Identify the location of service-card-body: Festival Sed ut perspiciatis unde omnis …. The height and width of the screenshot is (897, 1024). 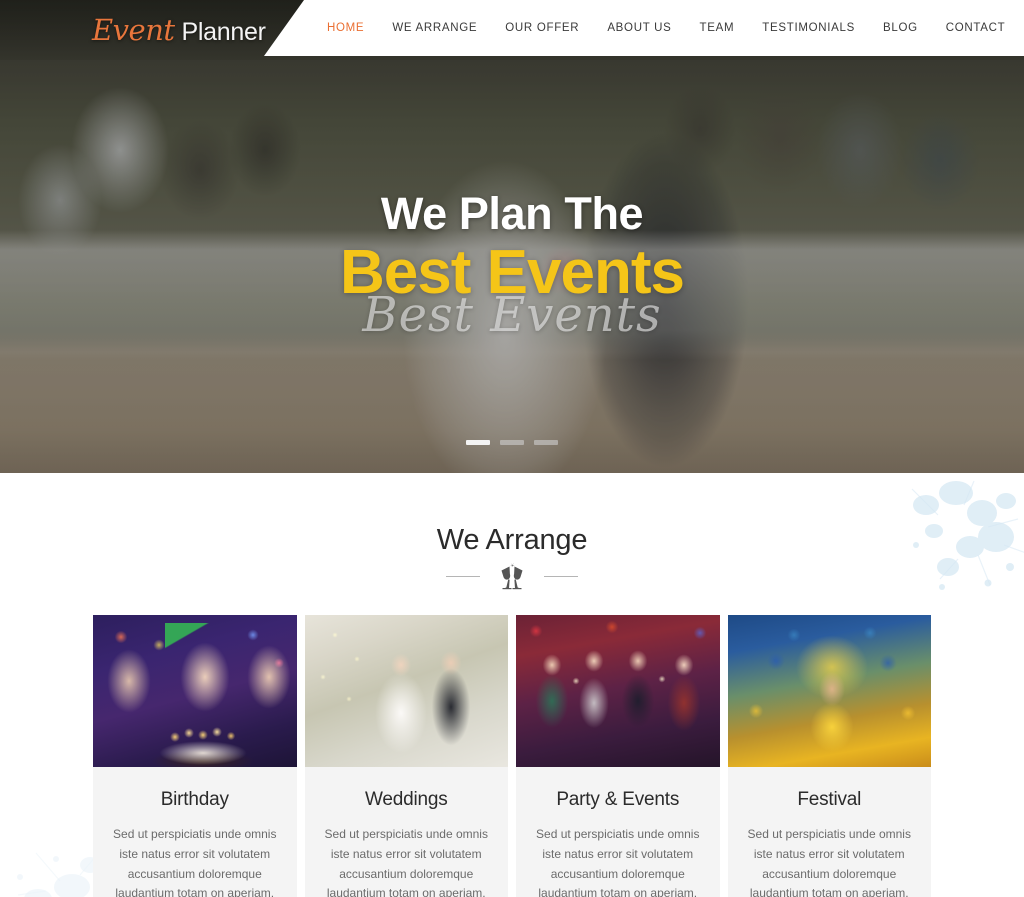
(830, 832).